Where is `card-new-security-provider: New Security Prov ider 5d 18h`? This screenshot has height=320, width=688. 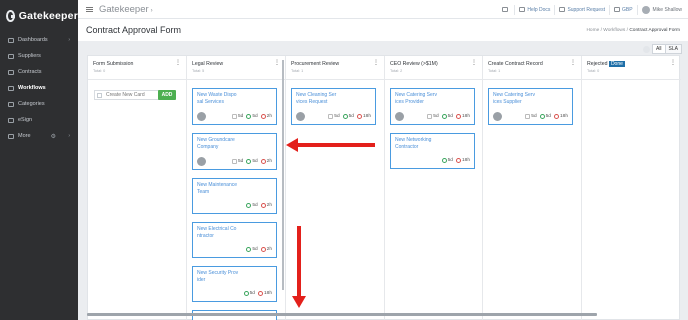 card-new-security-provider: New Security Prov ider 5d 18h is located at coordinates (234, 284).